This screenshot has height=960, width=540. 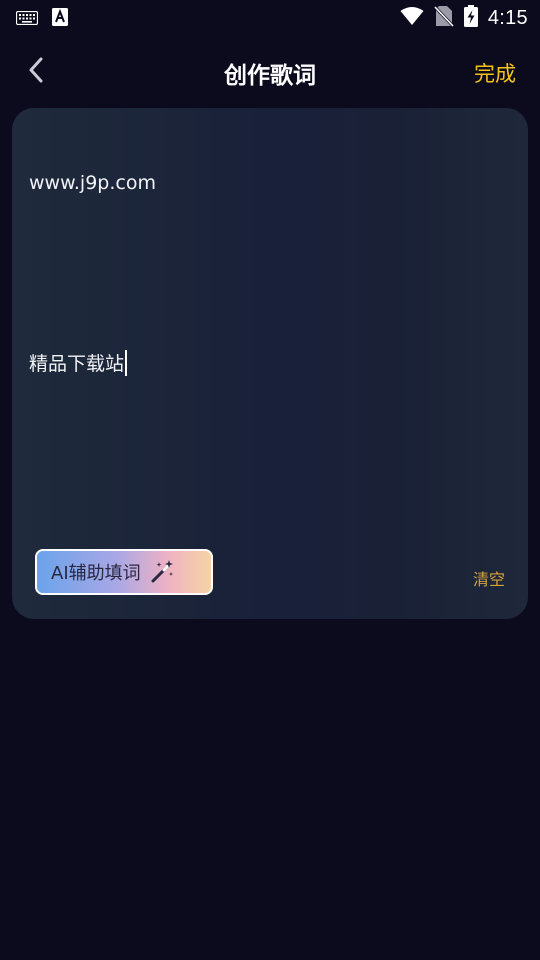 I want to click on lyrics-line: 精品下载站, so click(x=264, y=363).